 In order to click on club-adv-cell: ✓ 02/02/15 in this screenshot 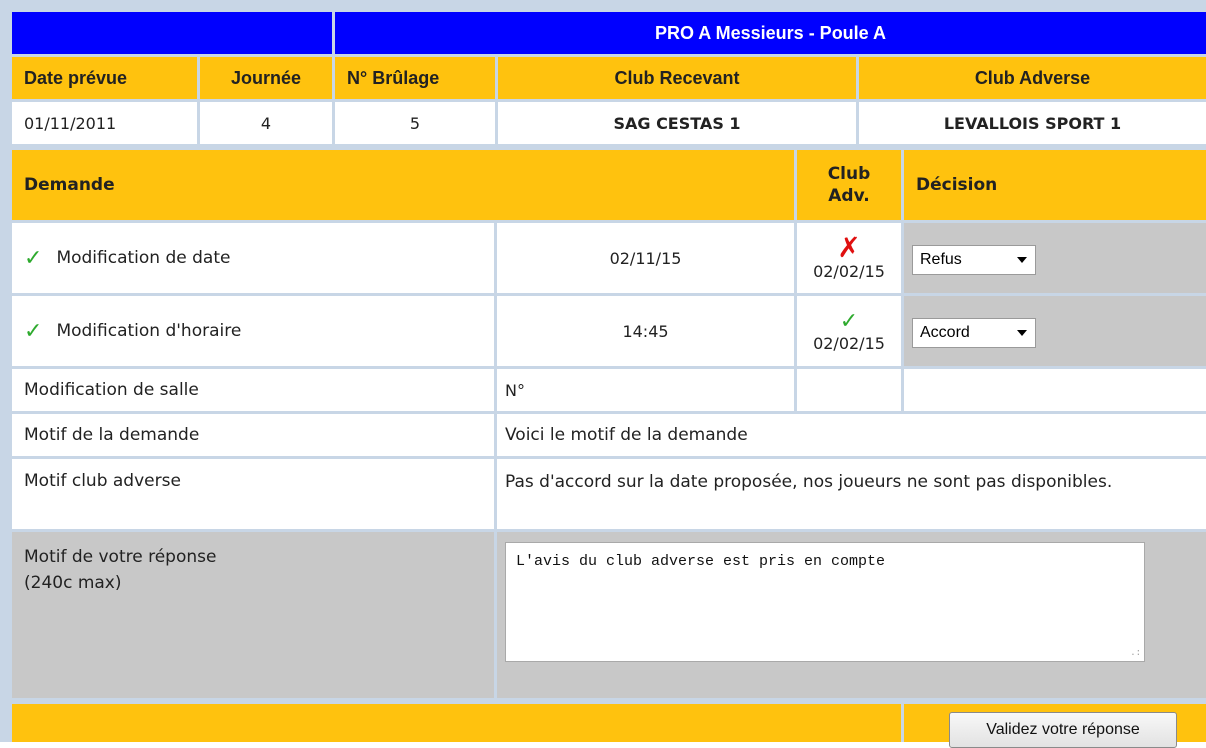, I will do `click(849, 331)`.